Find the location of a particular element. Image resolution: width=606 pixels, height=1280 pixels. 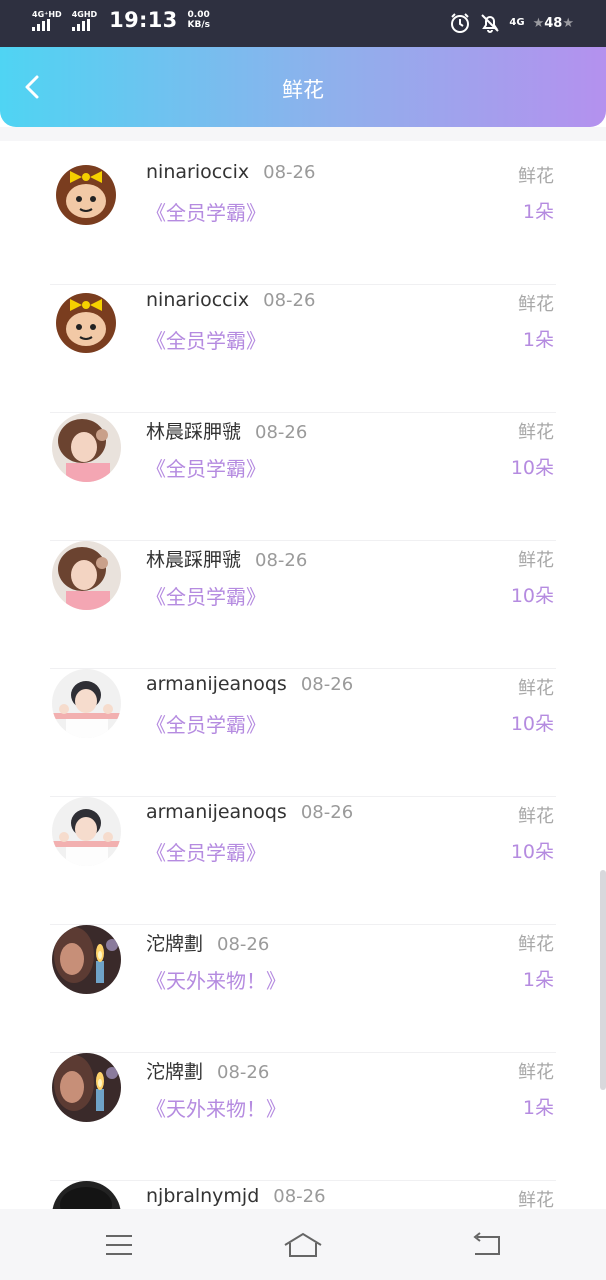

page-header: 鲜花 is located at coordinates (303, 87).